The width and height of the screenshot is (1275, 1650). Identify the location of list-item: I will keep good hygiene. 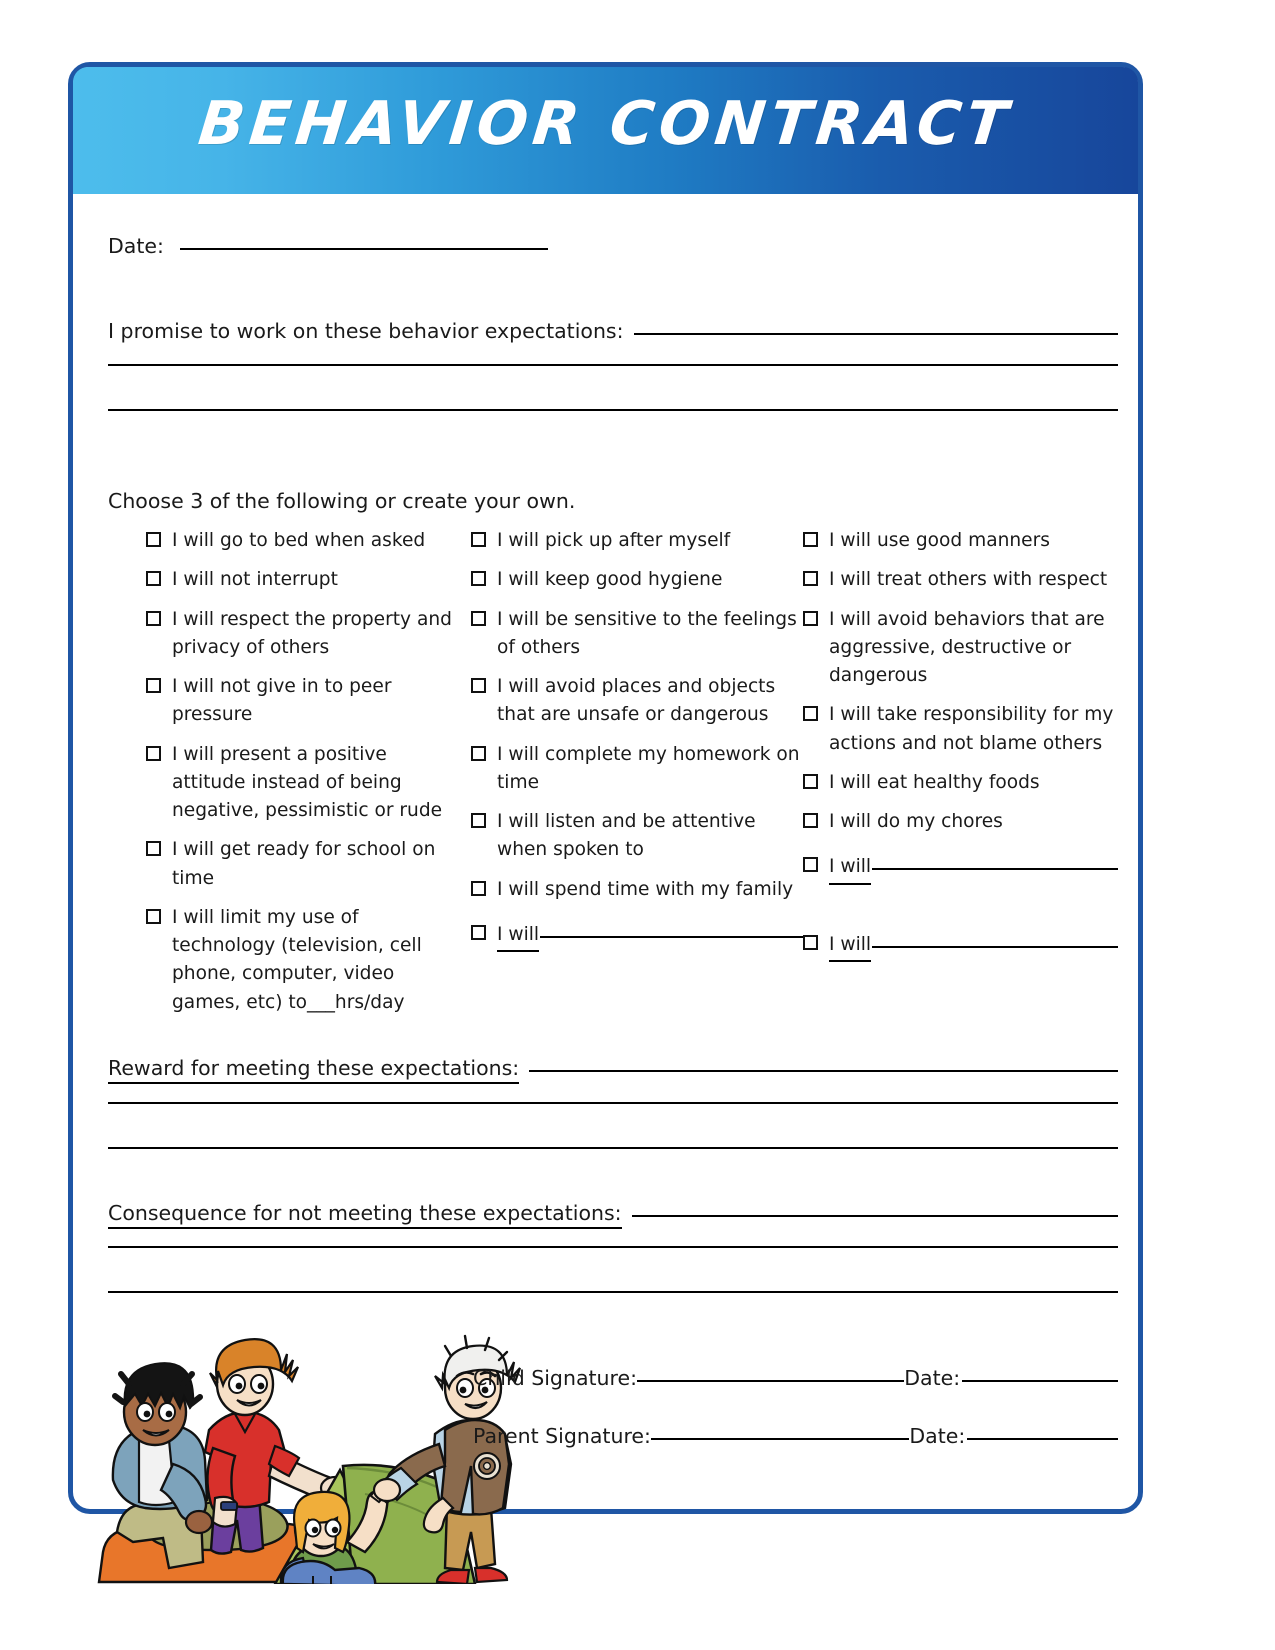
(637, 580).